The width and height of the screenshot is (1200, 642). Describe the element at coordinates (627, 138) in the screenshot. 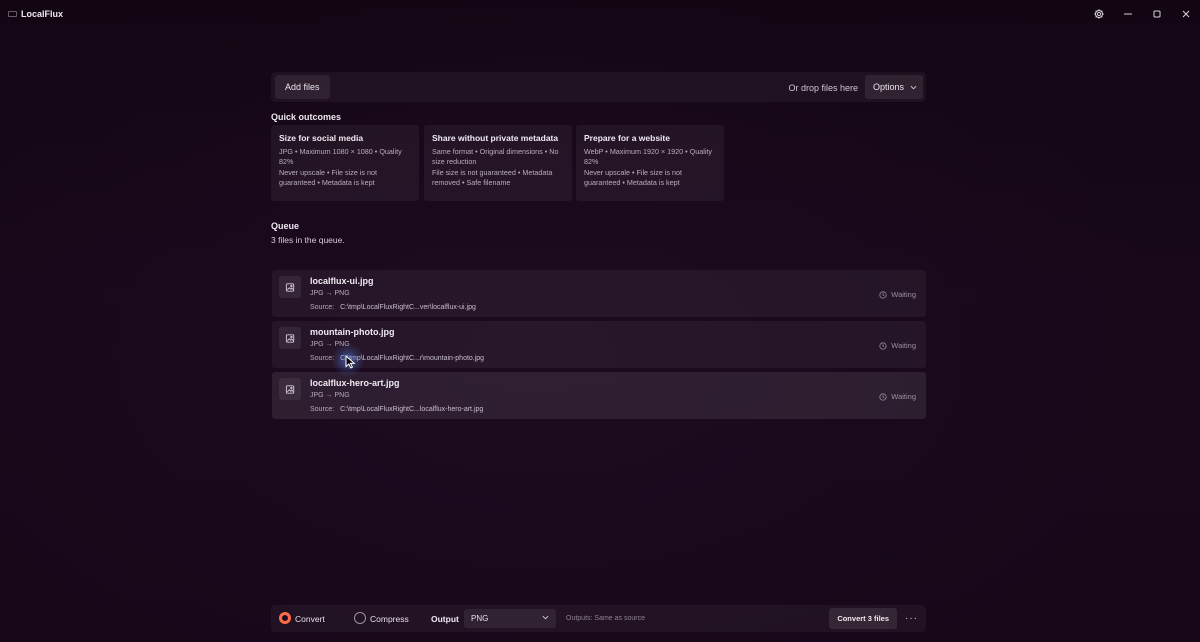

I see `outcome-card-title: Prepare for a website` at that location.